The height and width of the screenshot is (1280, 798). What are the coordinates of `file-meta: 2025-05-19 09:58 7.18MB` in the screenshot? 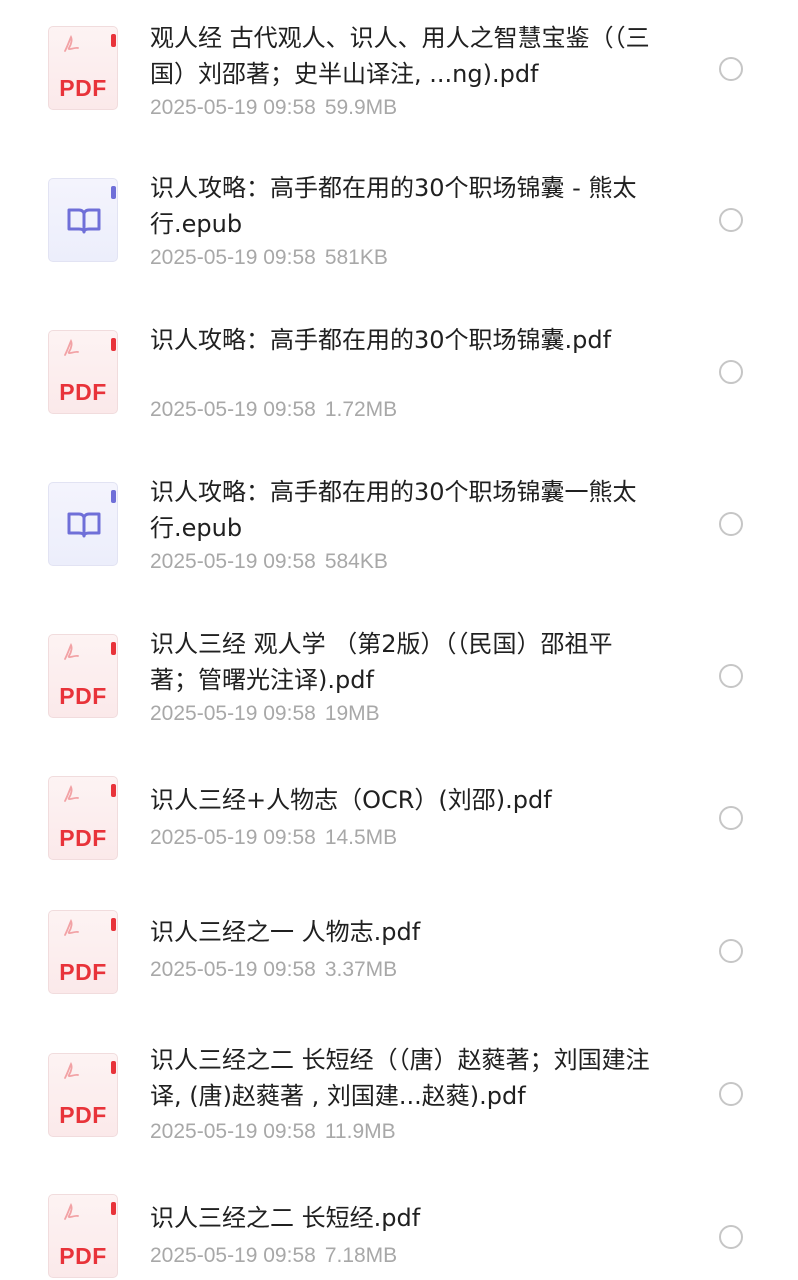 It's located at (273, 1256).